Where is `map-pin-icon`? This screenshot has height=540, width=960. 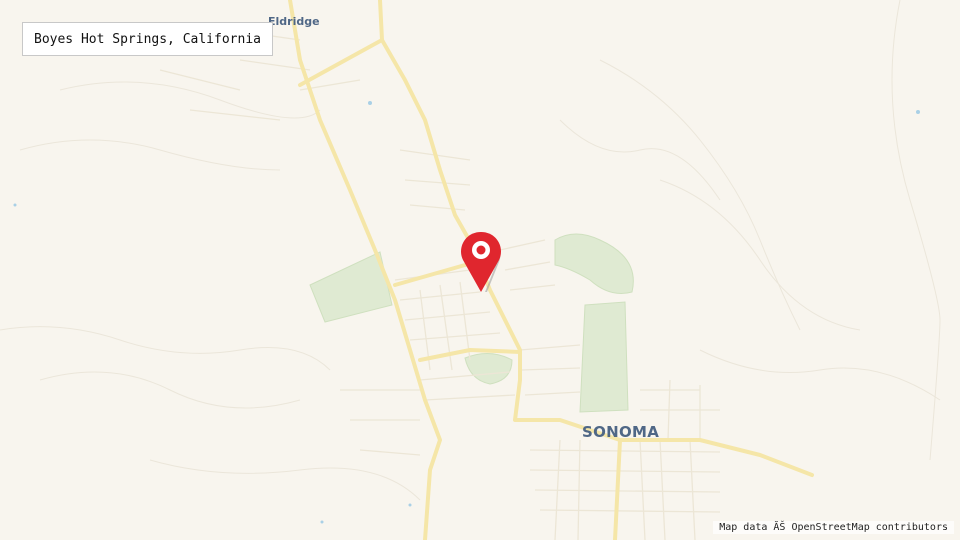
map-pin-icon is located at coordinates (481, 261).